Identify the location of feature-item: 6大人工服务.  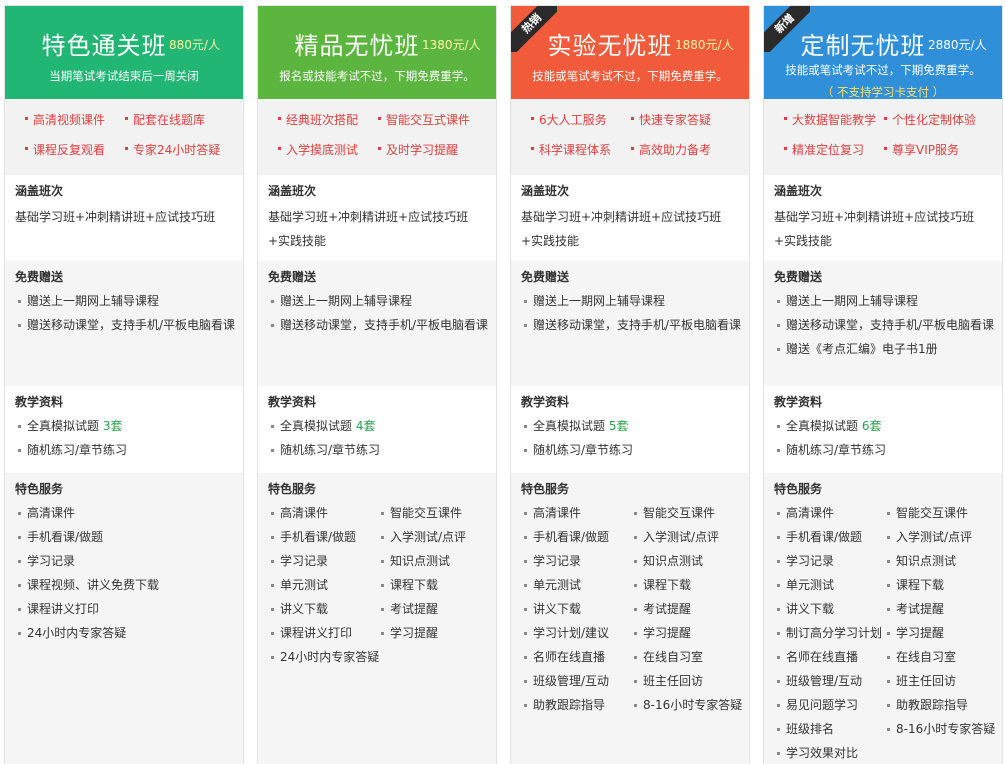
(569, 120).